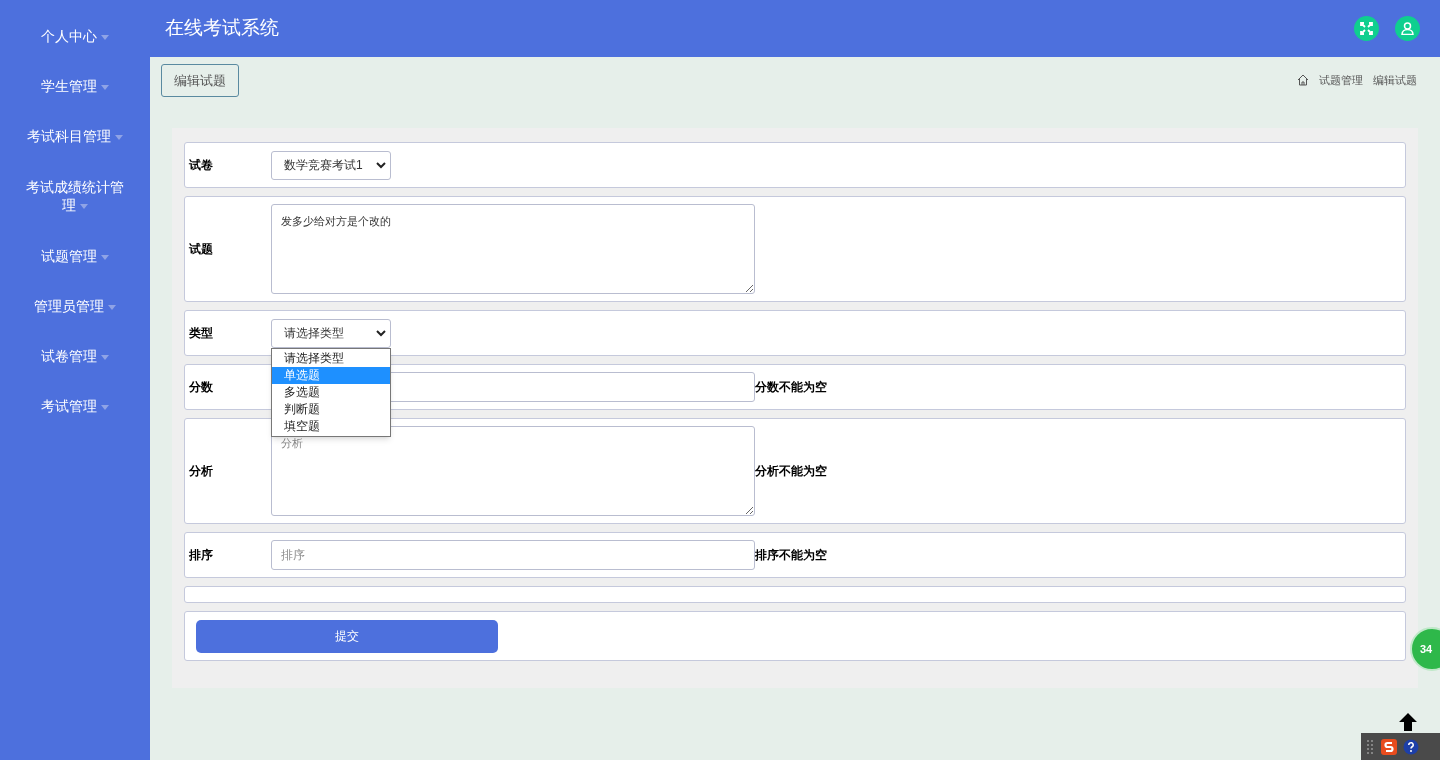 The image size is (1440, 760). Describe the element at coordinates (75, 36) in the screenshot. I see `sidebar-item: 个人中心` at that location.